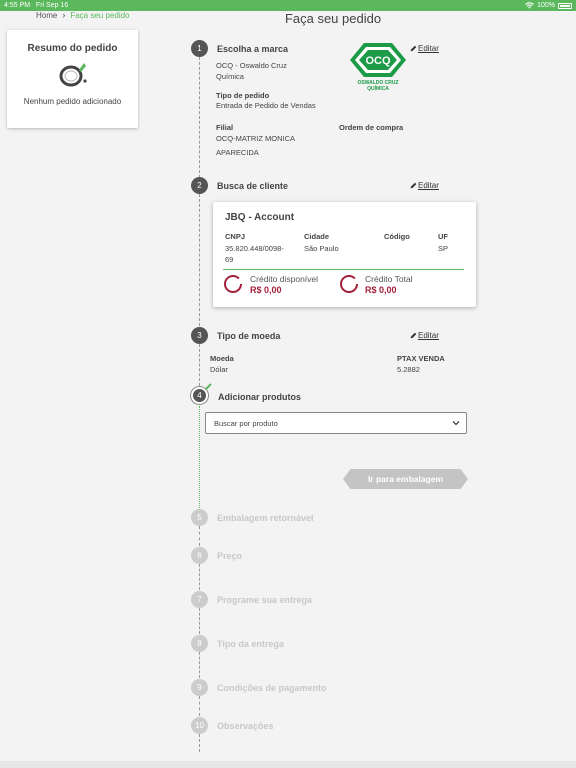 Image resolution: width=576 pixels, height=768 pixels. I want to click on step-5-title: Embalagem retornável, so click(265, 518).